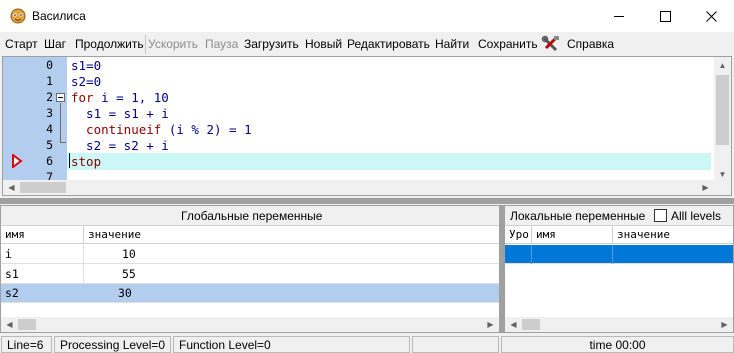  What do you see at coordinates (660, 215) in the screenshot?
I see `all-levels-checkbox` at bounding box center [660, 215].